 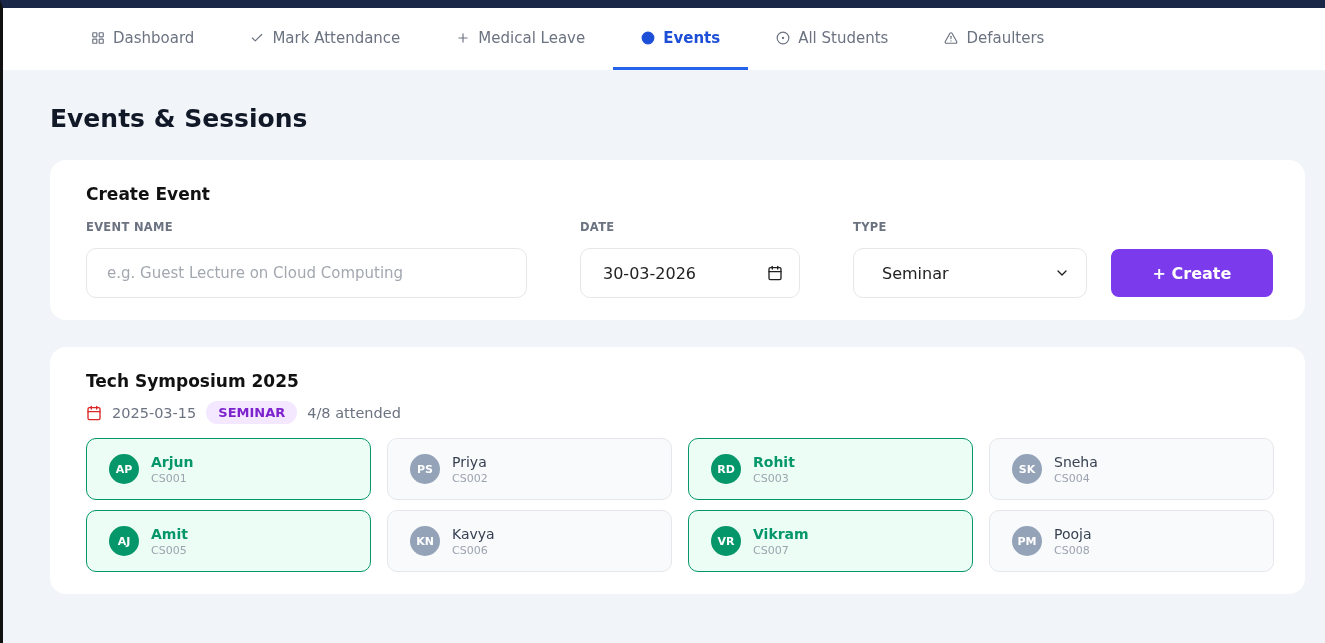 I want to click on create-button: + Create, so click(x=1192, y=273).